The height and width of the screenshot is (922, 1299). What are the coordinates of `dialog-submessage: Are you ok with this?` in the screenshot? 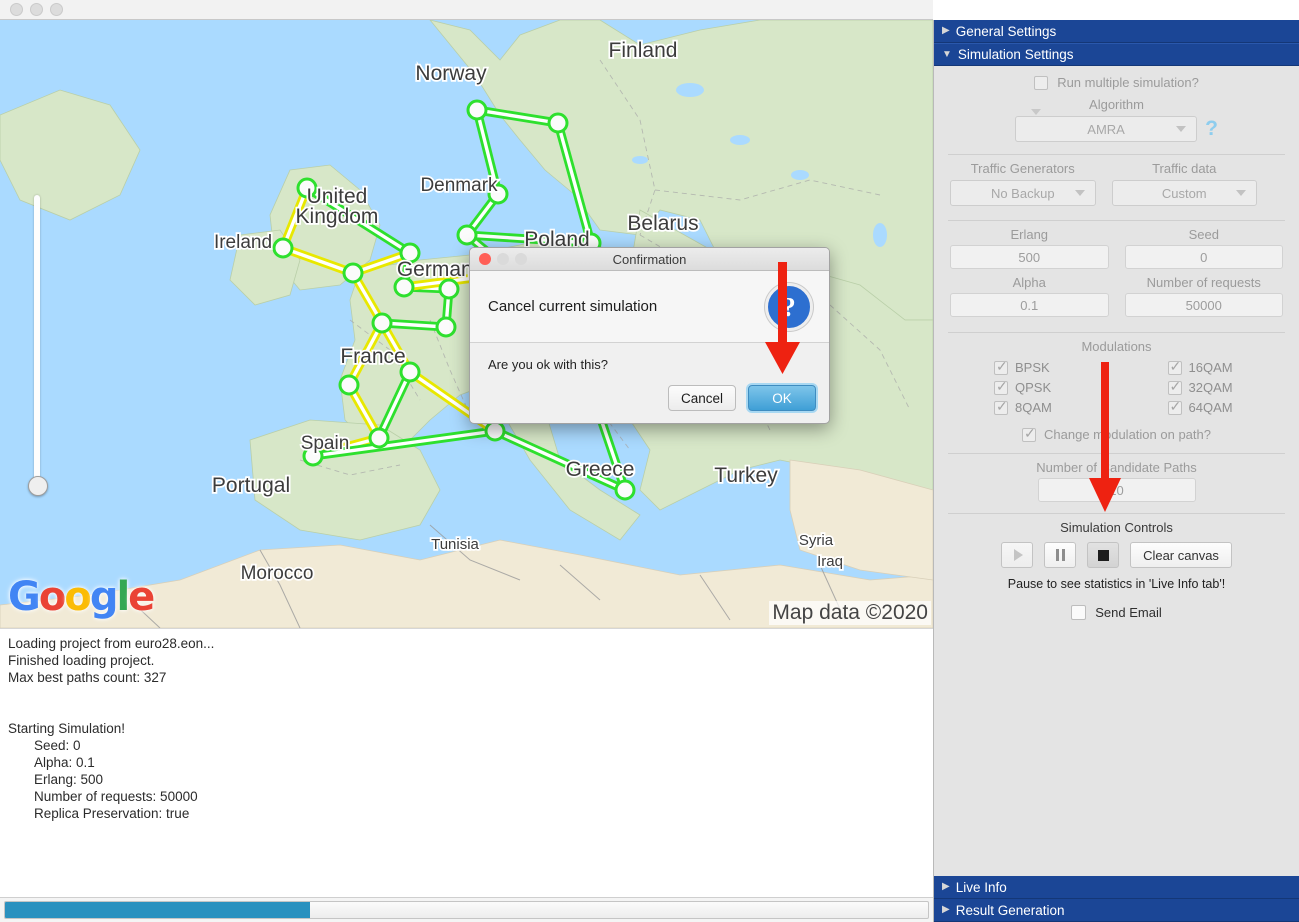 It's located at (548, 364).